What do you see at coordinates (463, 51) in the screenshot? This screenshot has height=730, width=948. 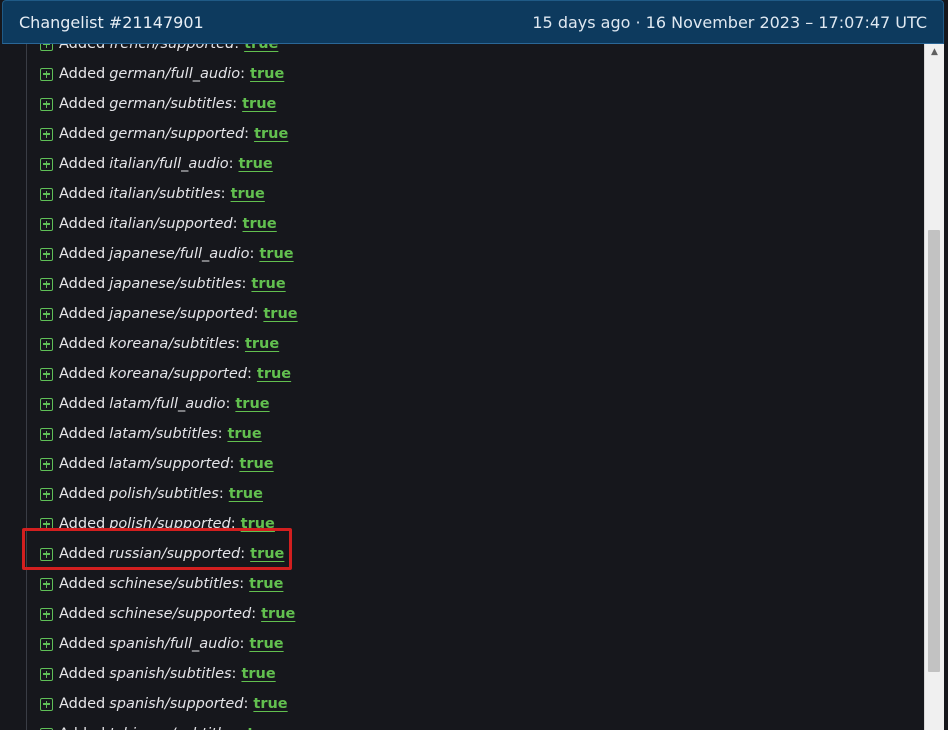 I see `change-row: Added french/supported: true` at bounding box center [463, 51].